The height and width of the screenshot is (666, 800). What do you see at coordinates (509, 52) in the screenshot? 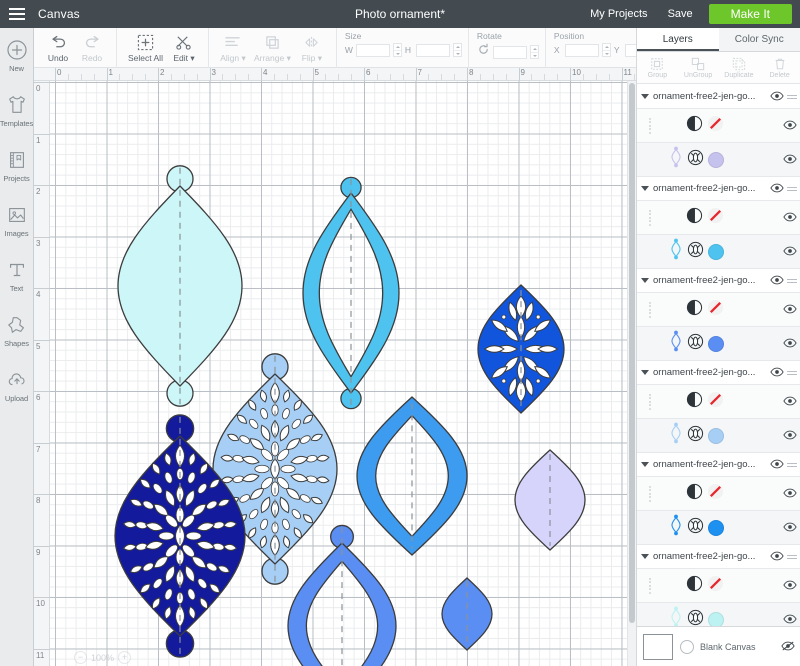
I see `rotate-input` at bounding box center [509, 52].